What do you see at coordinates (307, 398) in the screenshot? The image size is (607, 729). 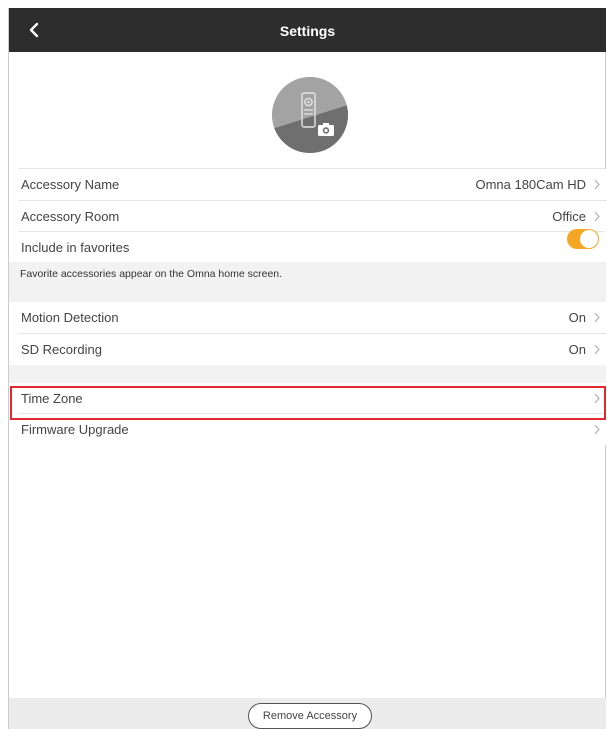 I see `time-zone-row: Time Zone` at bounding box center [307, 398].